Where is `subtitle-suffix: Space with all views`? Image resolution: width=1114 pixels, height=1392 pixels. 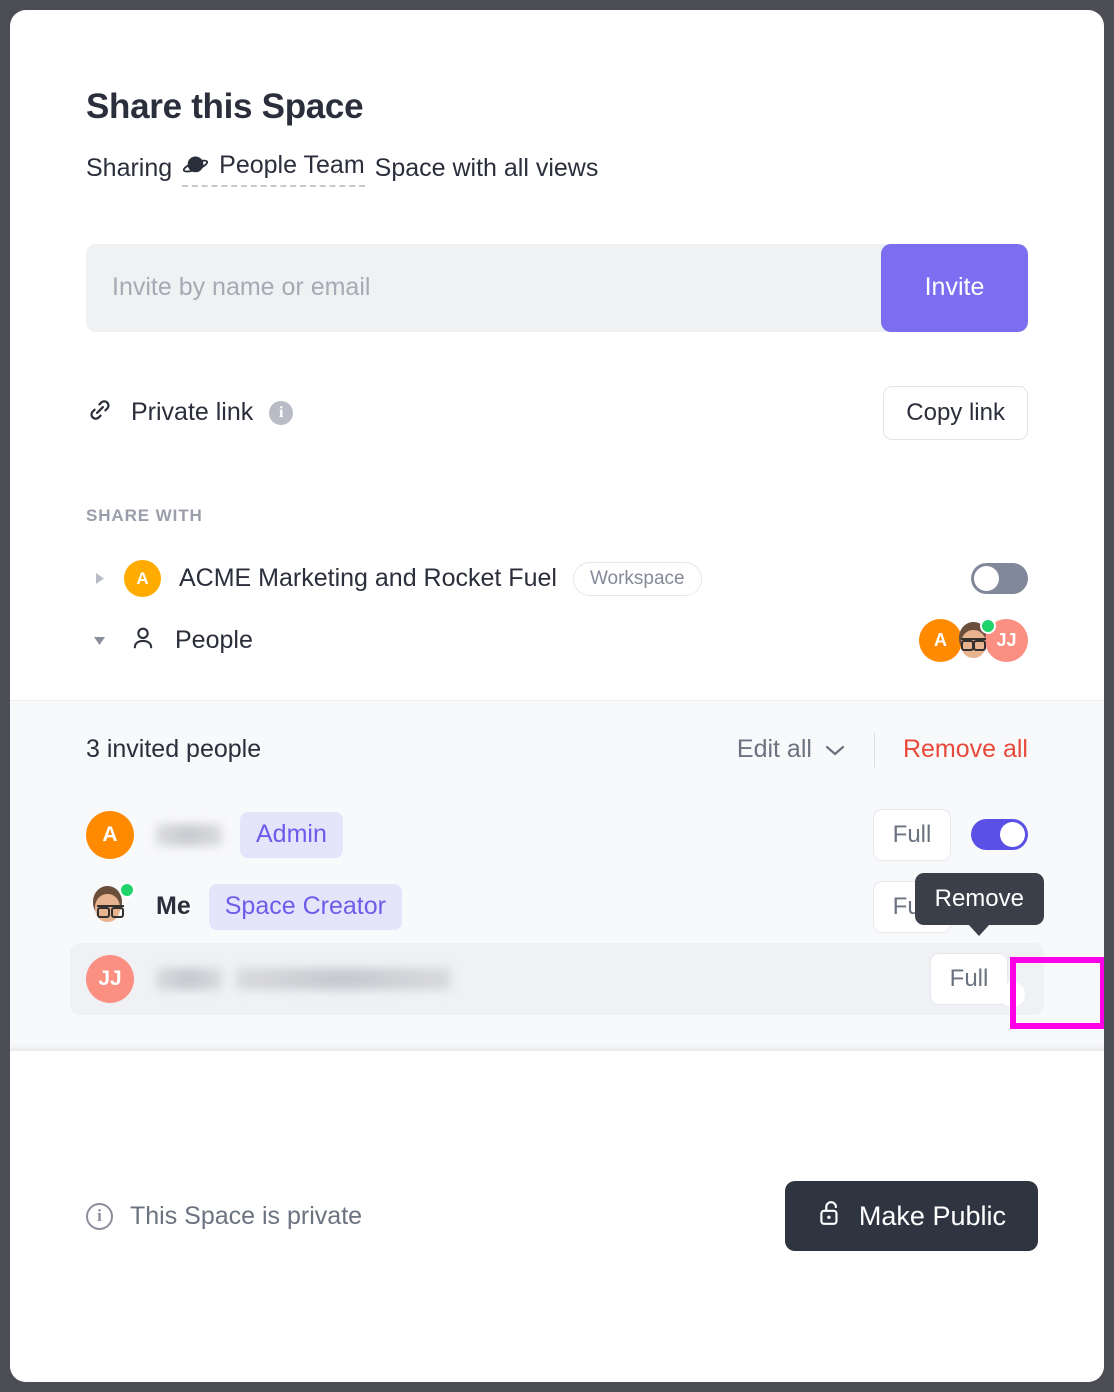 subtitle-suffix: Space with all views is located at coordinates (486, 168).